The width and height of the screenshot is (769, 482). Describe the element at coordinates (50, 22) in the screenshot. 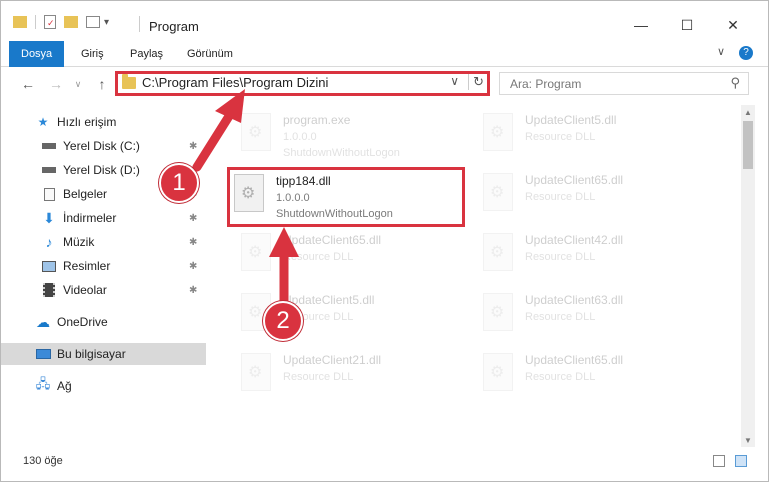

I see `properties-icon: ✓` at that location.